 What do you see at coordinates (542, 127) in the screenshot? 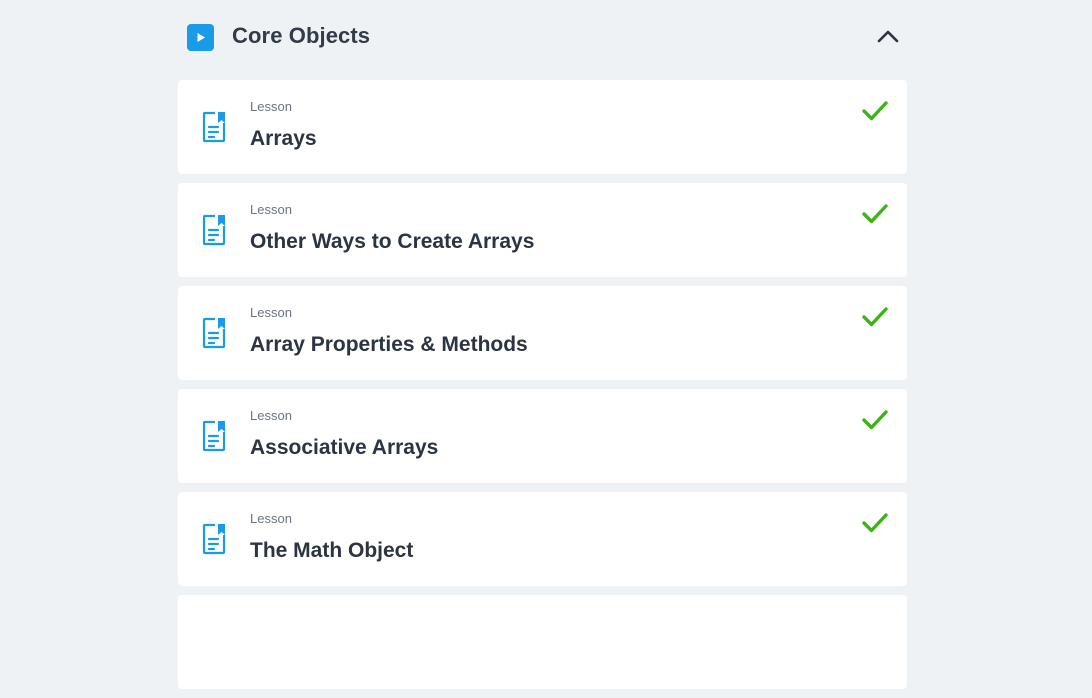
I see `lesson-item: Lesson Arrays` at bounding box center [542, 127].